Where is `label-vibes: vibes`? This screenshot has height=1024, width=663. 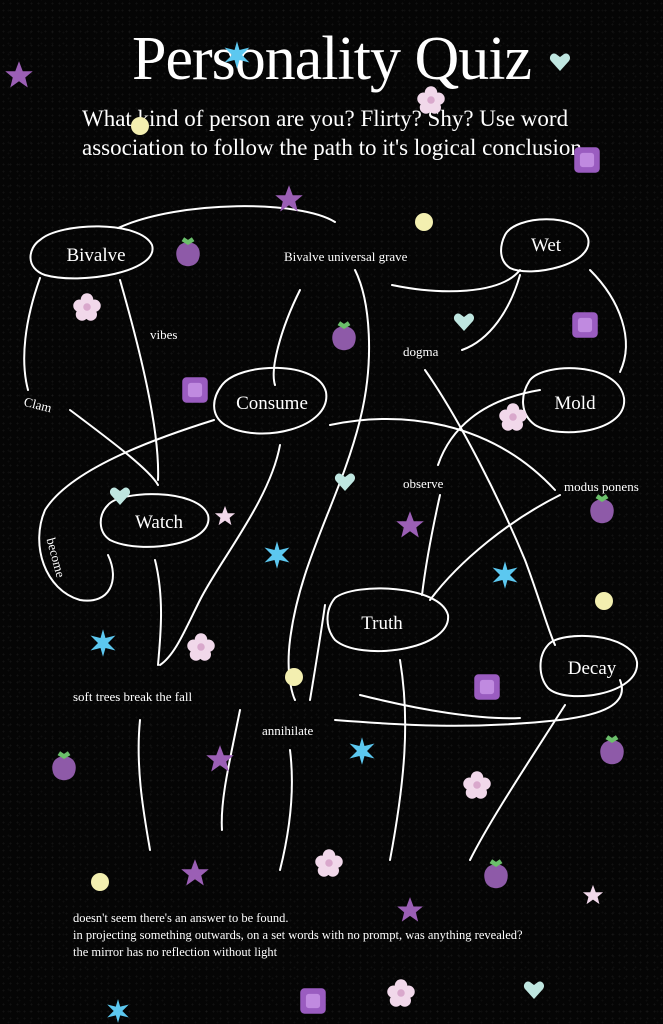 label-vibes: vibes is located at coordinates (164, 334).